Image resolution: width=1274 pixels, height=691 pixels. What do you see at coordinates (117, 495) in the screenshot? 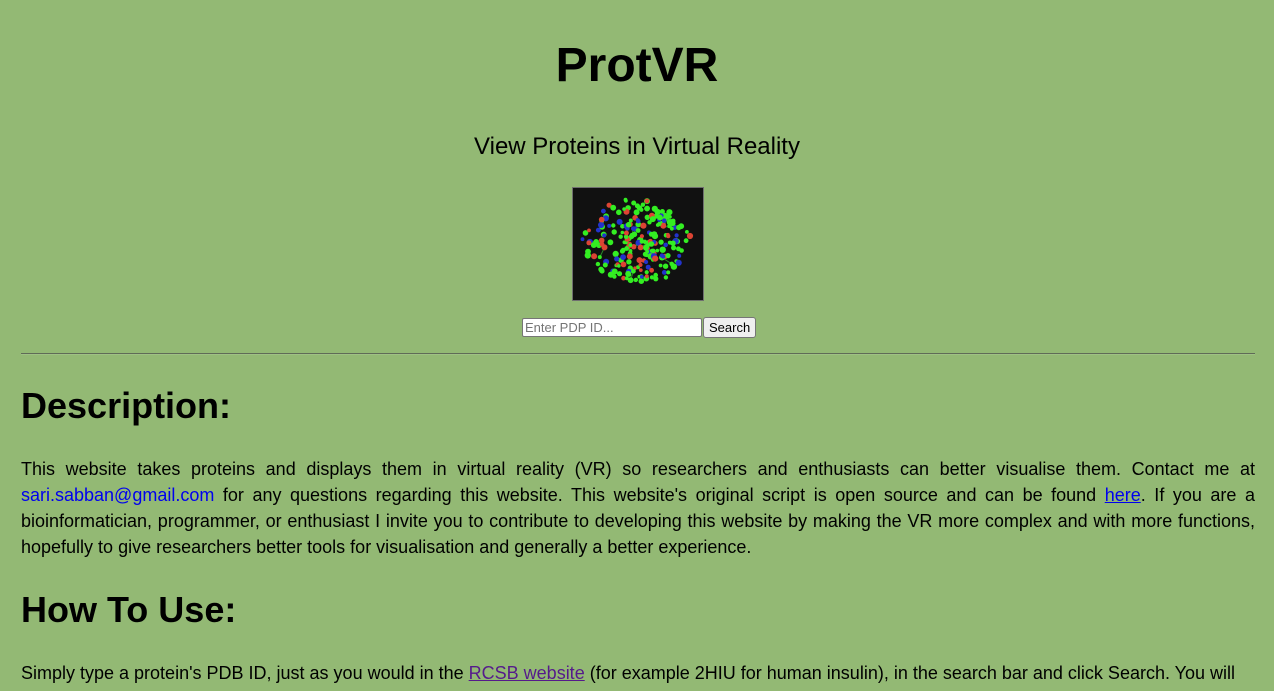
I see `contact-email-link: sari.sabban@gmail.com` at bounding box center [117, 495].